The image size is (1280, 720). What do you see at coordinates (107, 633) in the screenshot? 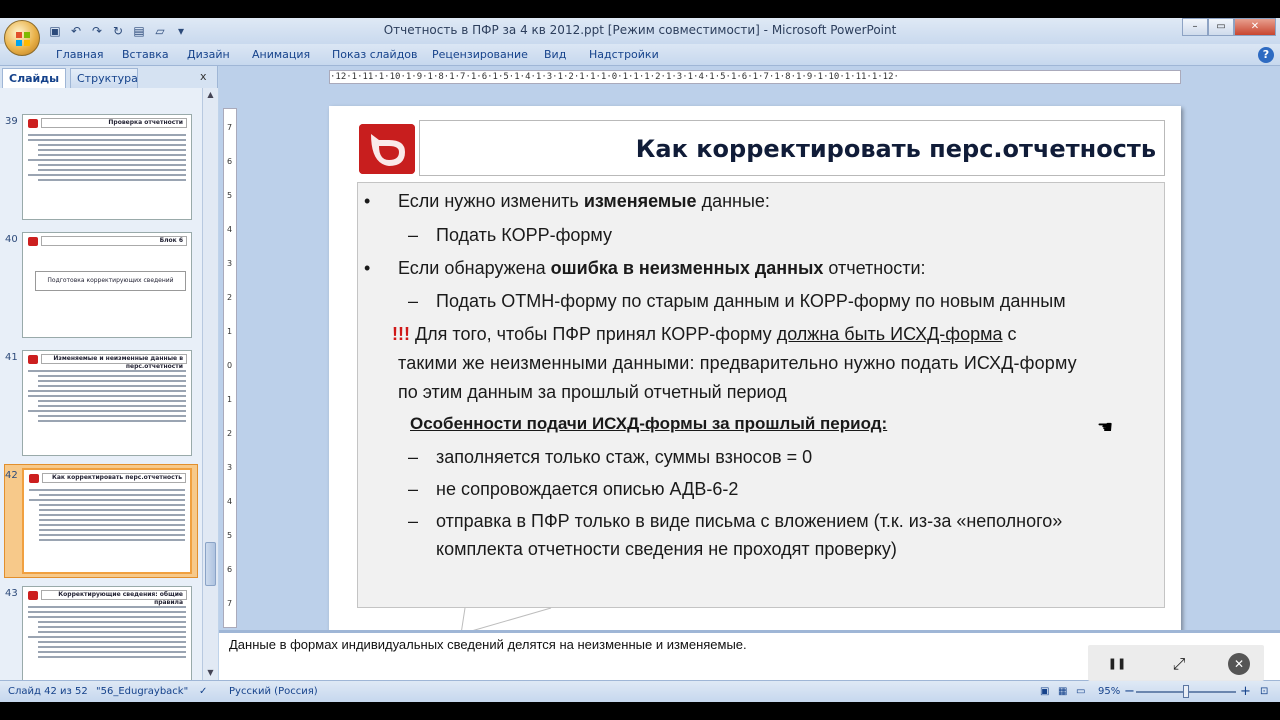
I see `thumbnail-image: Корректирующие сведения: общие правила` at bounding box center [107, 633].